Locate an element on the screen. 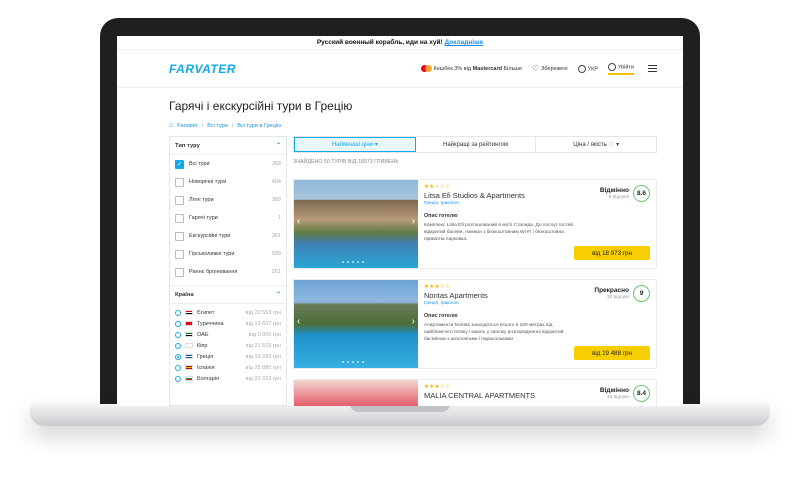  breadcrumb-item: Всі тури в Грецію is located at coordinates (259, 126).